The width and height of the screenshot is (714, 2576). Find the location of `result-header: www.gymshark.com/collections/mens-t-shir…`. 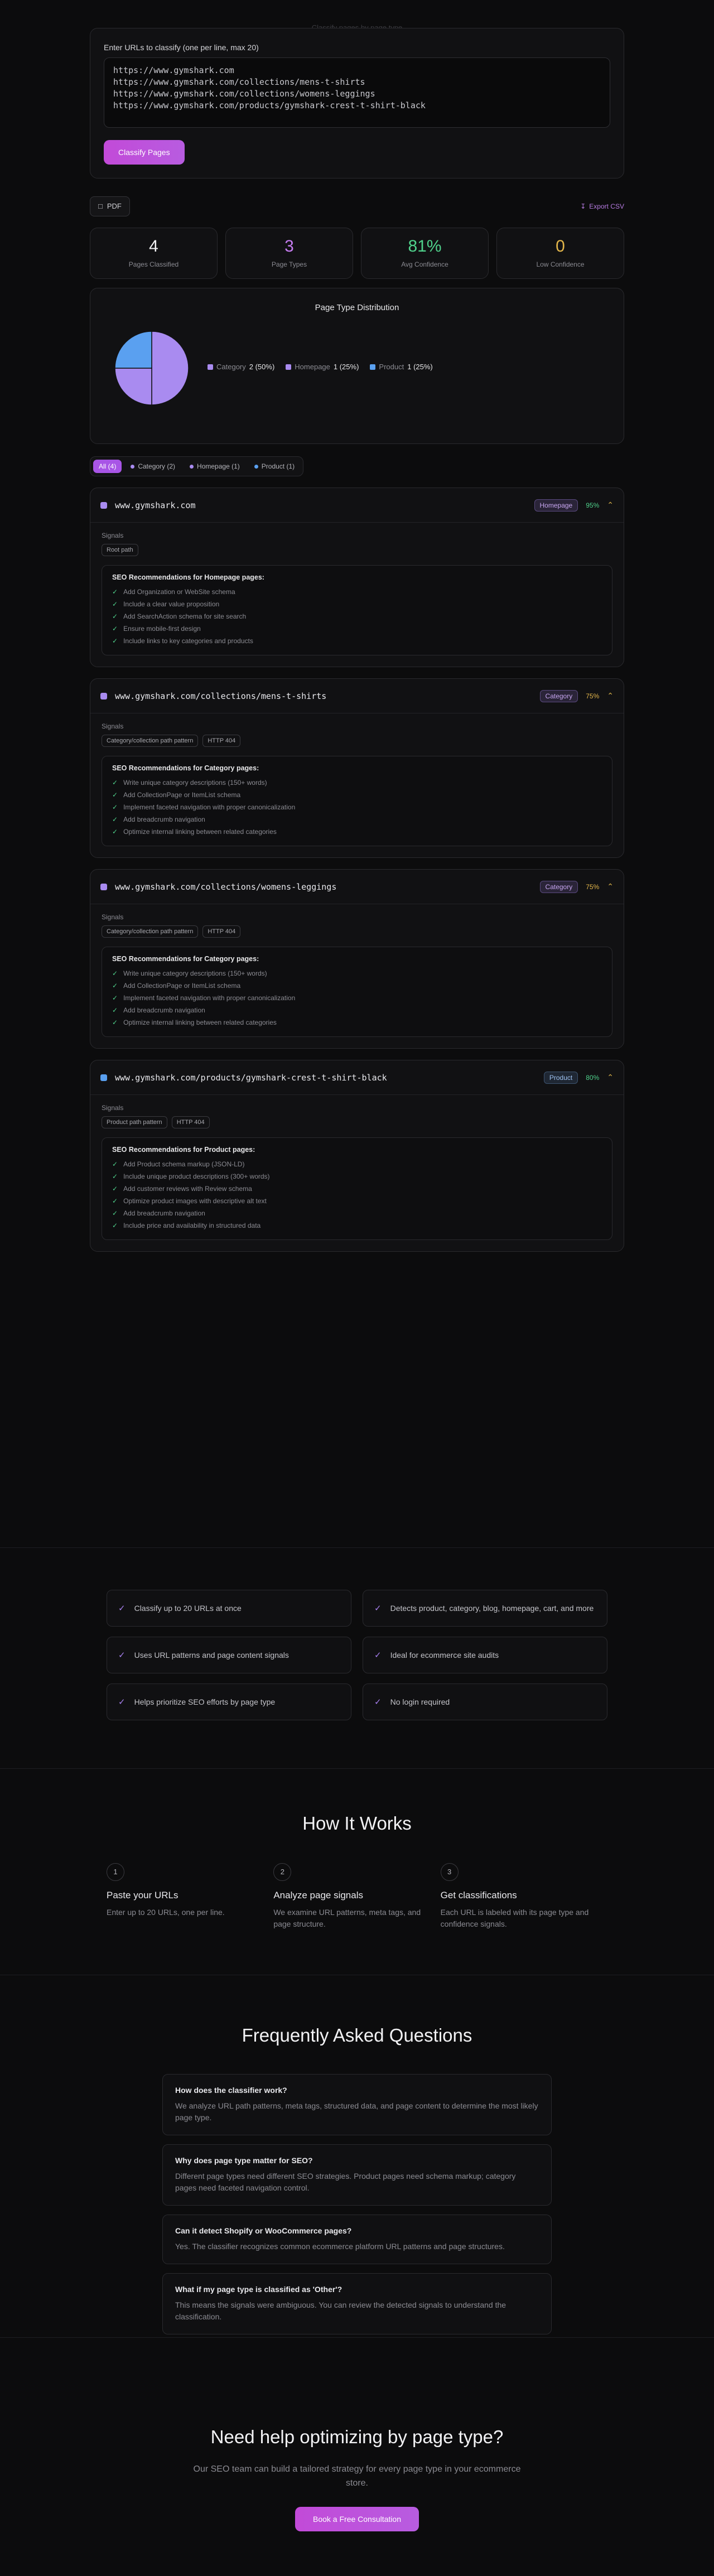

result-header: www.gymshark.com/collections/mens-t-shir… is located at coordinates (357, 696).